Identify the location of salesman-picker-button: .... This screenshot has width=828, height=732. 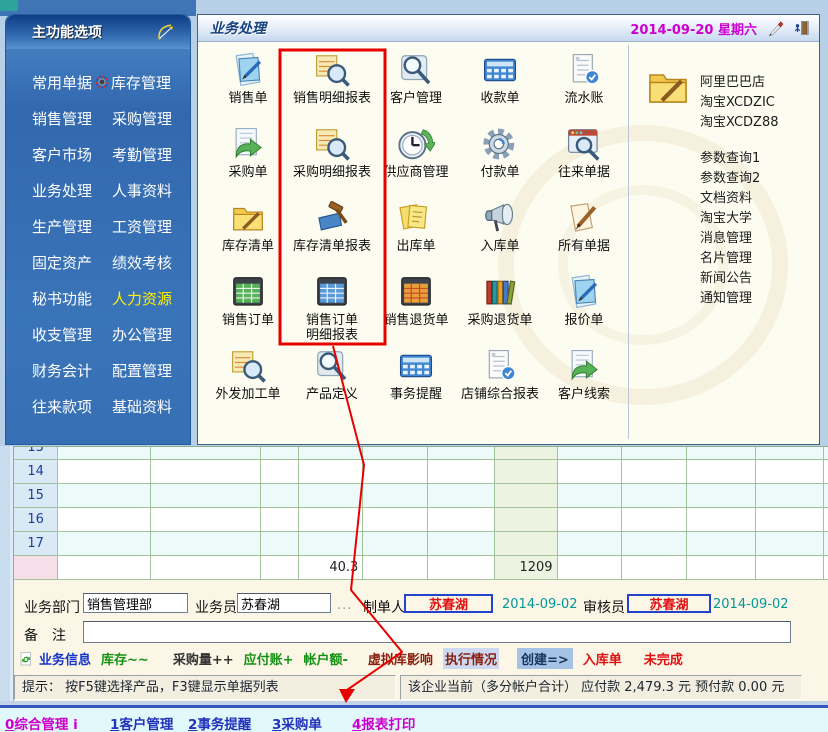
(344, 605).